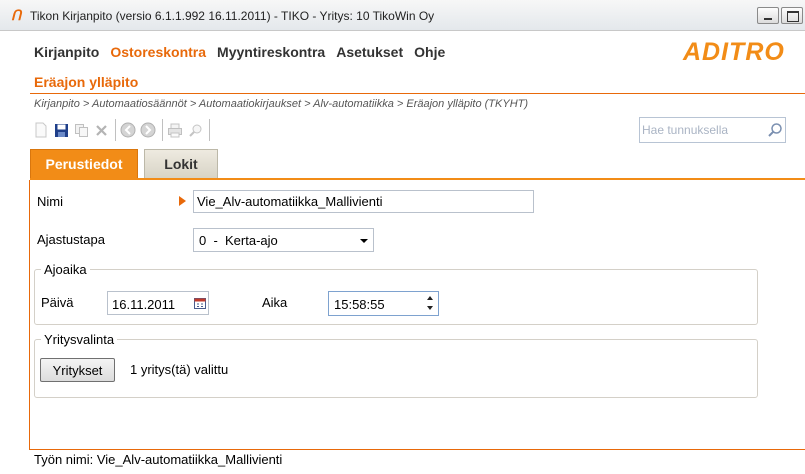 This screenshot has width=805, height=474. What do you see at coordinates (179, 369) in the screenshot?
I see `companies-selected-text: 1 yritys(tä) valittu` at bounding box center [179, 369].